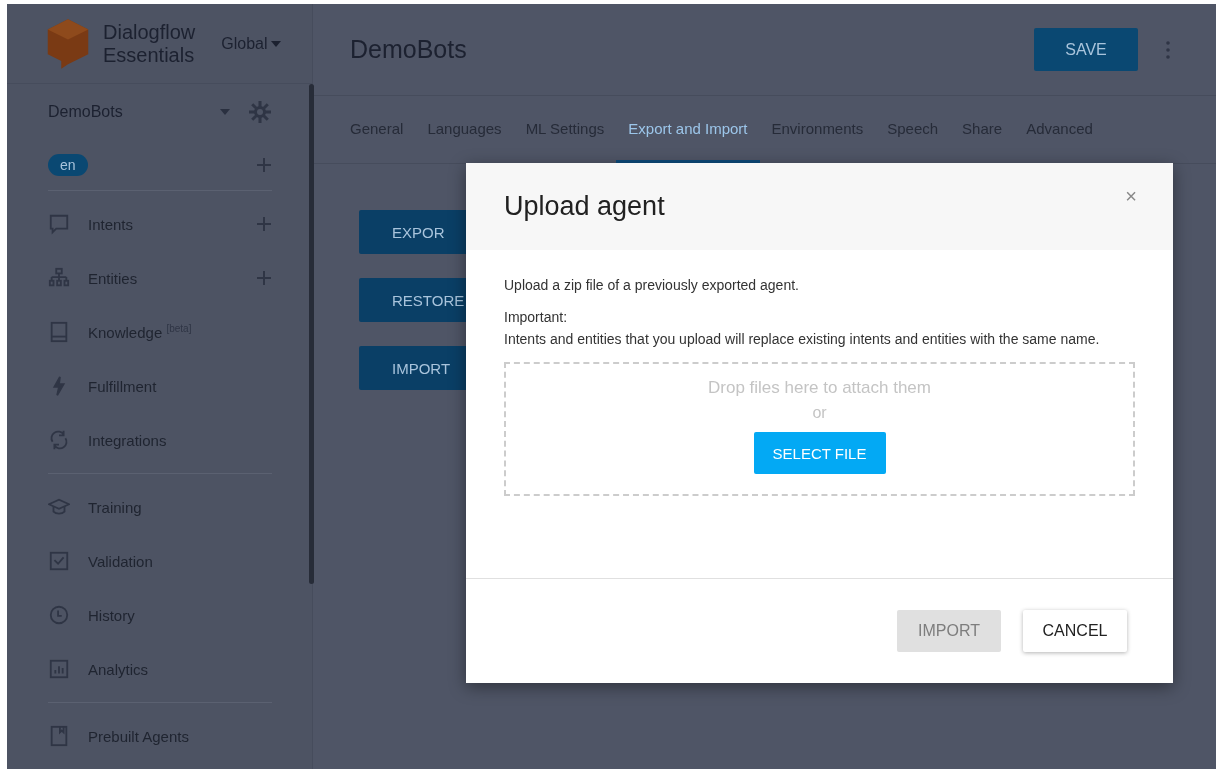  What do you see at coordinates (802, 339) in the screenshot?
I see `note-text: Intents and entities that you upload will replace existing intents and entities with the same name.` at bounding box center [802, 339].